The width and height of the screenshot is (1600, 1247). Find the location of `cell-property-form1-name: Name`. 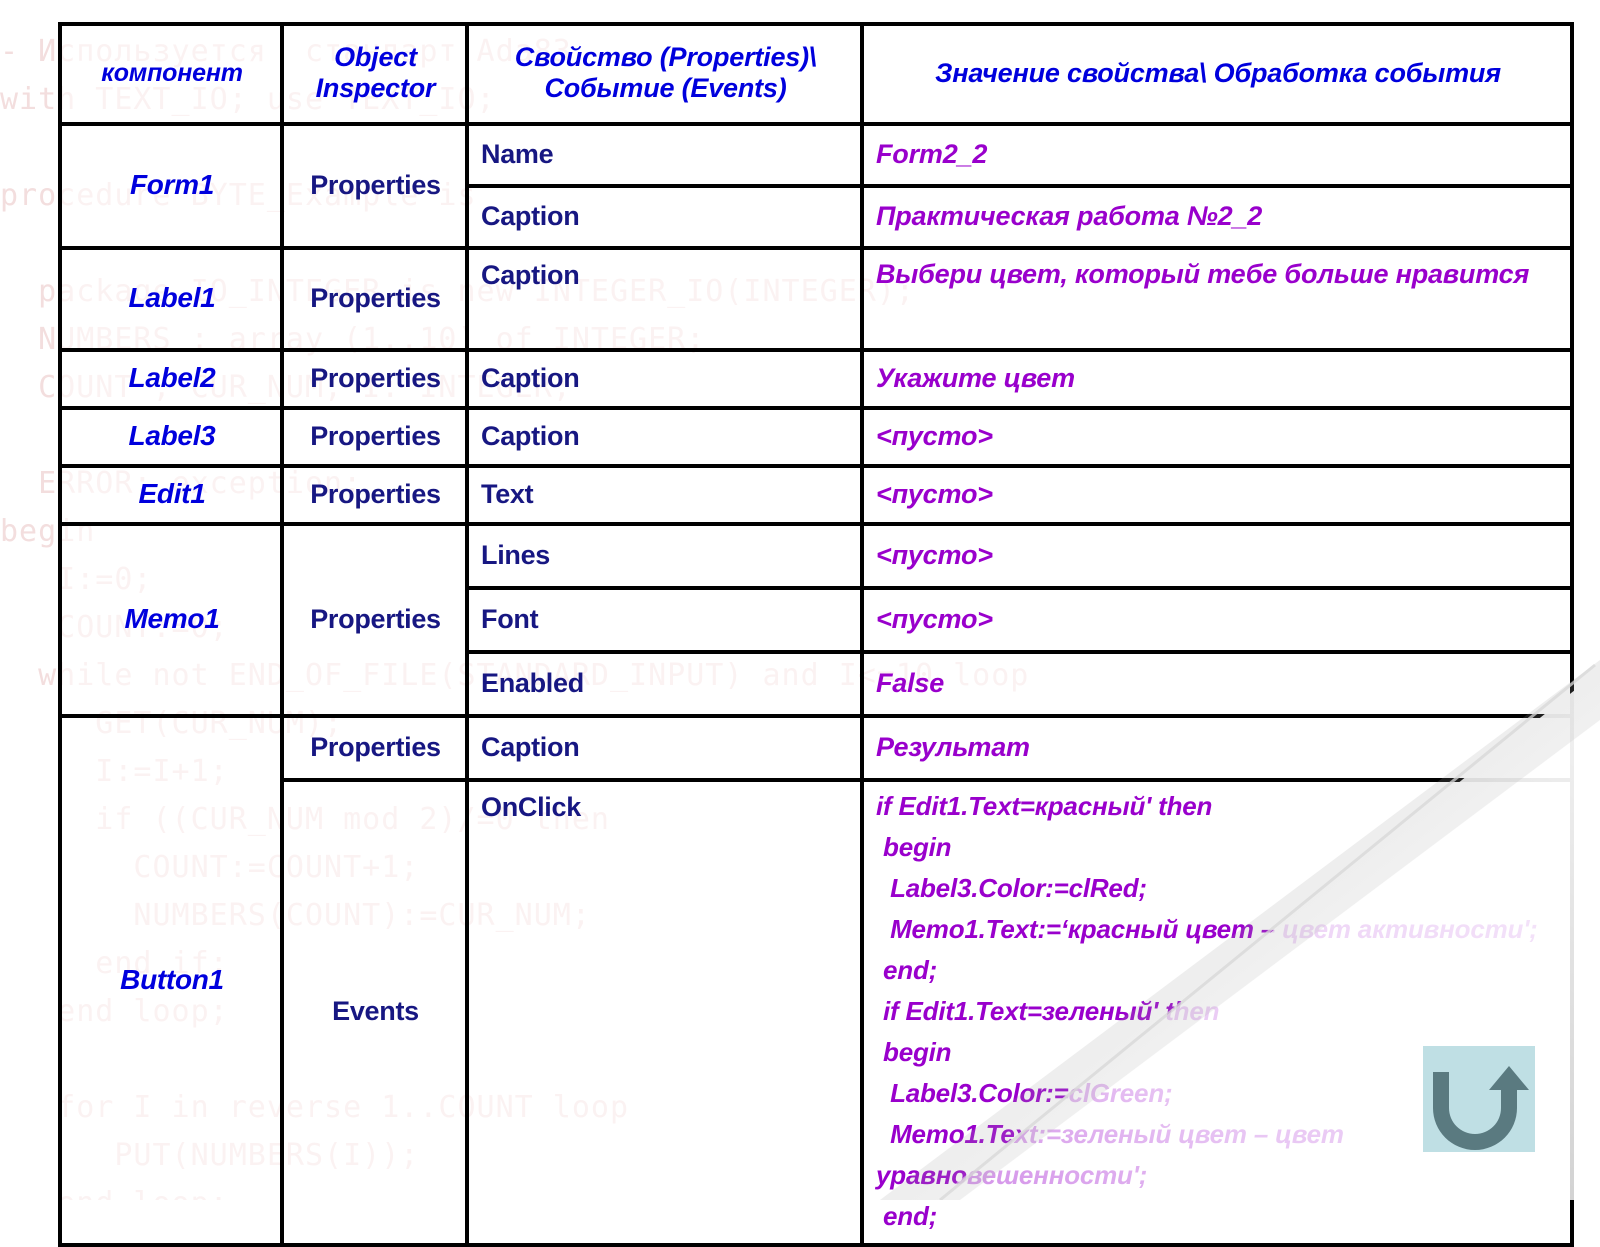

cell-property-form1-name: Name is located at coordinates (664, 155).